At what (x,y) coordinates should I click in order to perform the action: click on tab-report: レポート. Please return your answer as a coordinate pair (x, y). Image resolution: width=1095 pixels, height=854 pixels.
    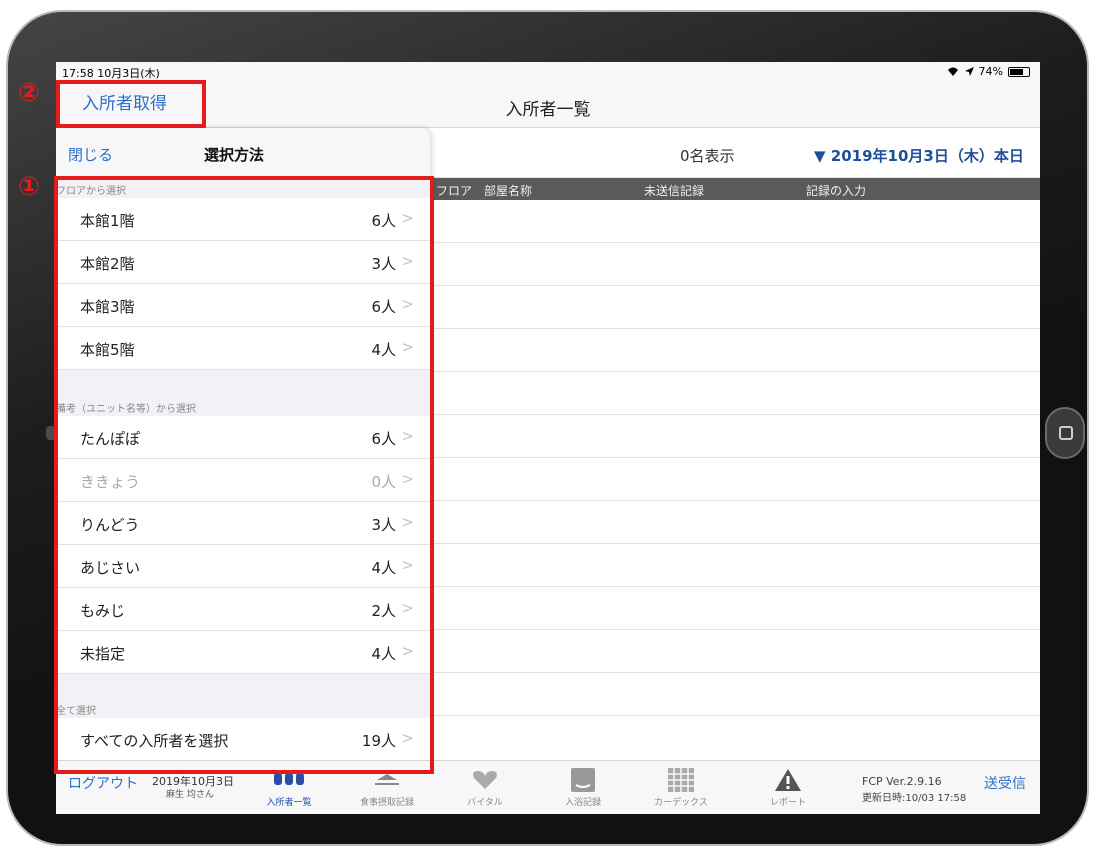
    Looking at the image, I should click on (788, 786).